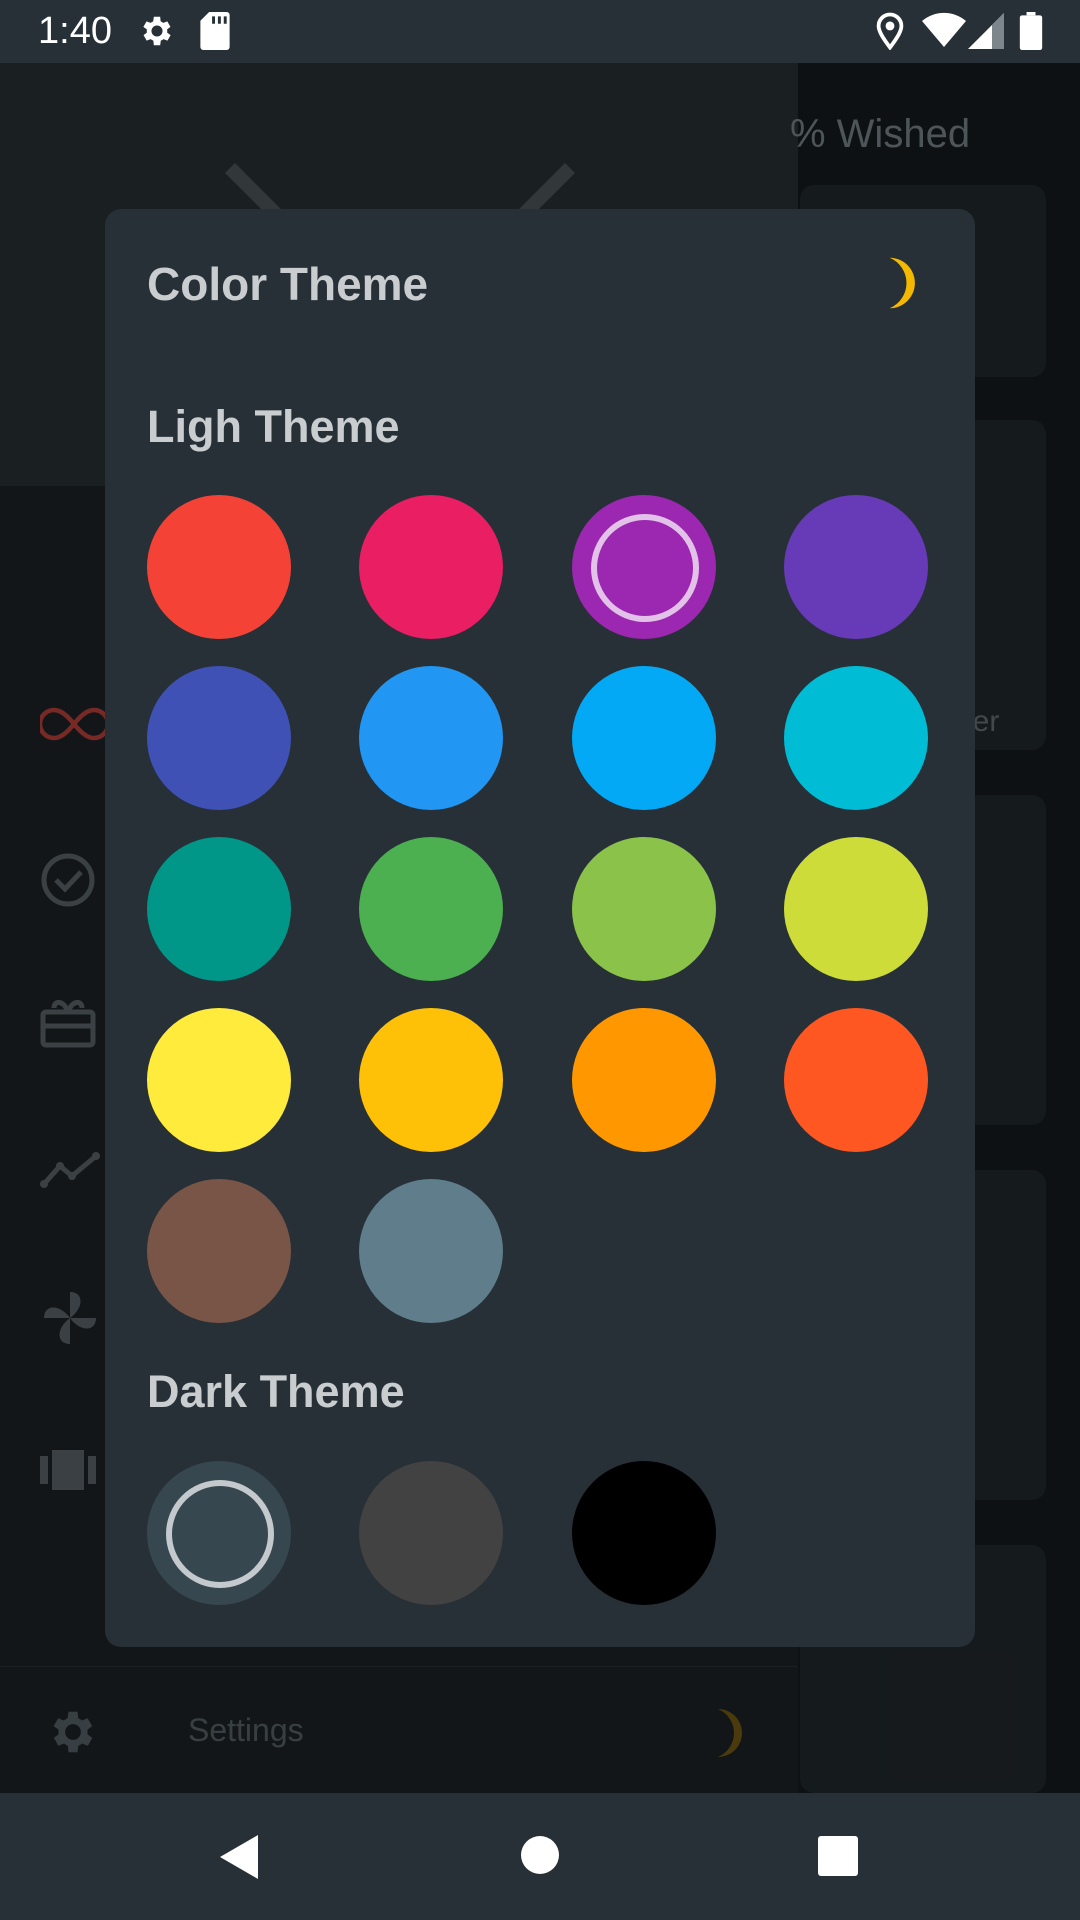  What do you see at coordinates (431, 1251) in the screenshot?
I see `swatch-blue-grey` at bounding box center [431, 1251].